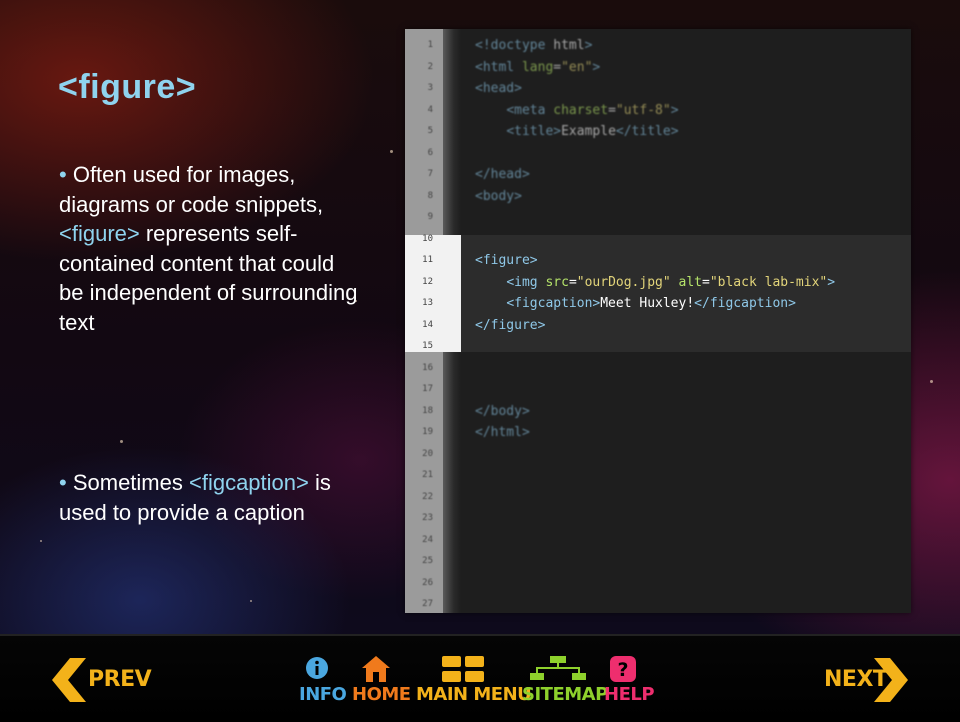  What do you see at coordinates (430, 217) in the screenshot?
I see `line-number: 9` at bounding box center [430, 217].